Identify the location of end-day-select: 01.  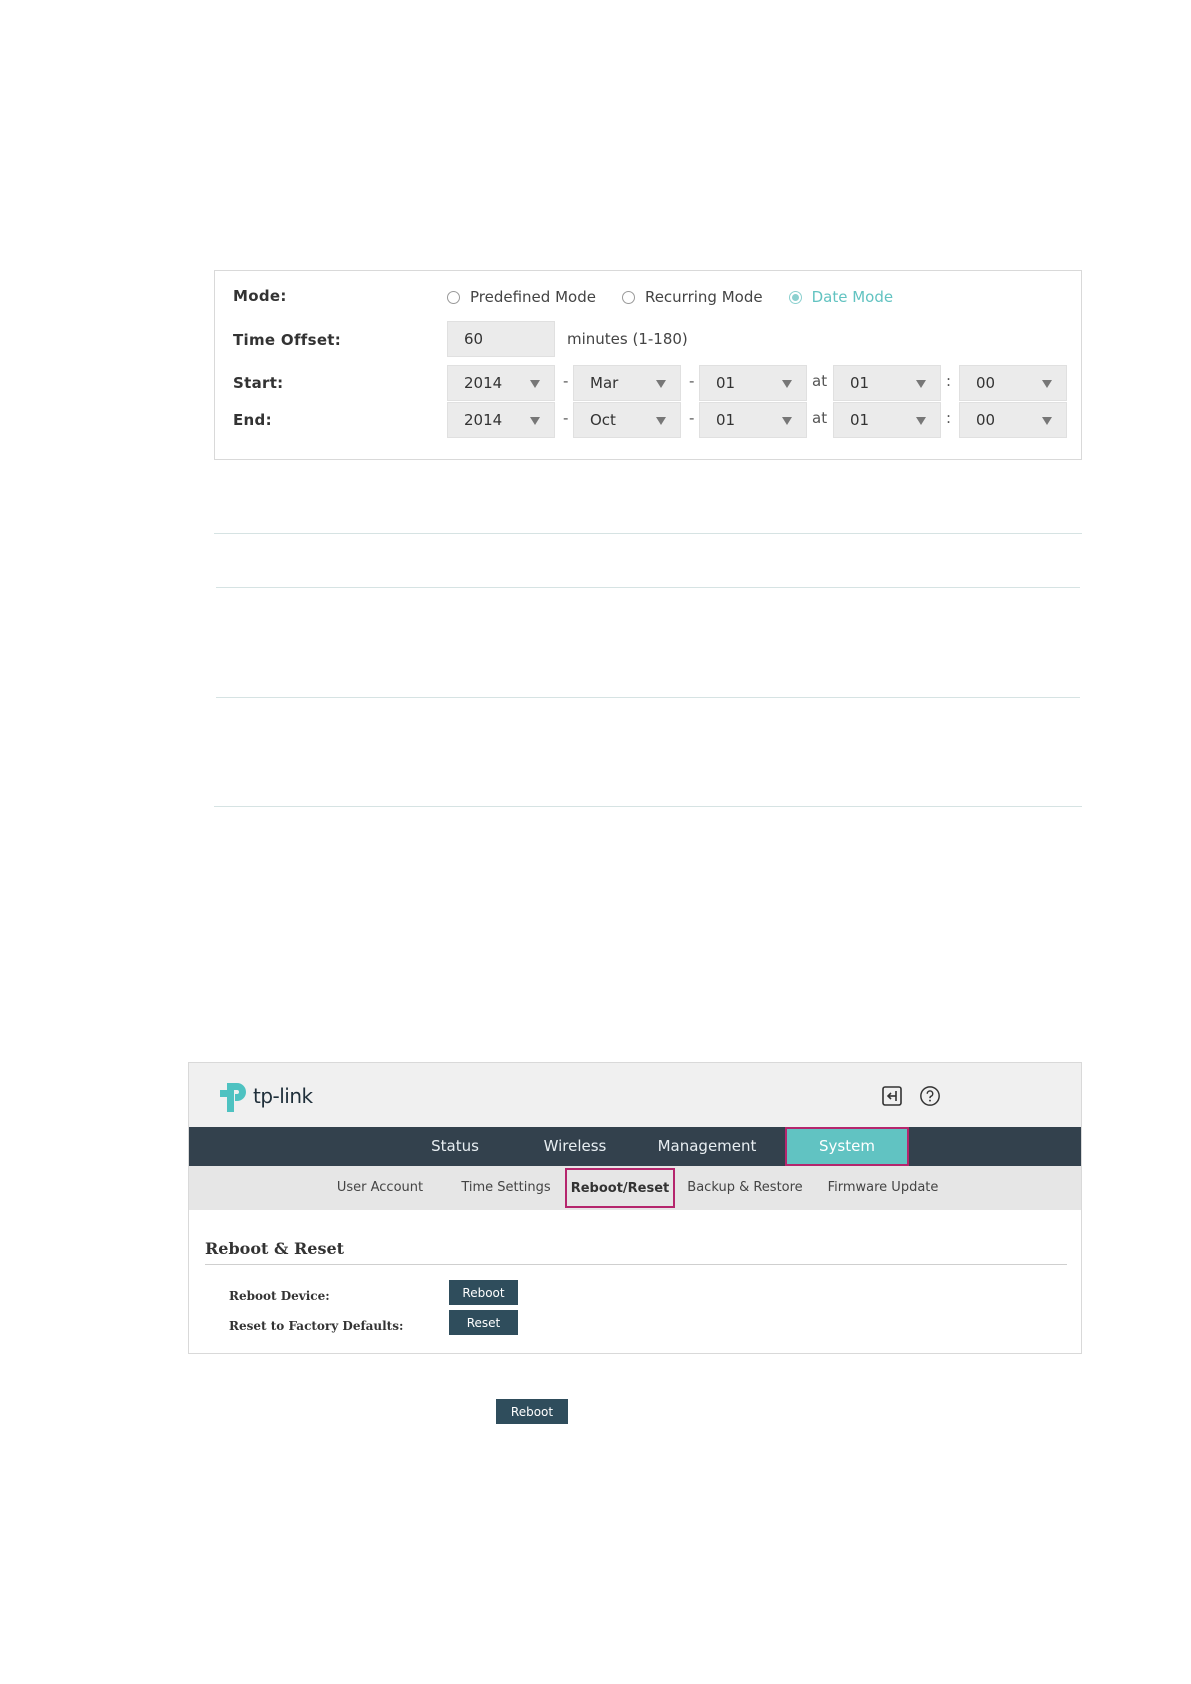
(753, 420).